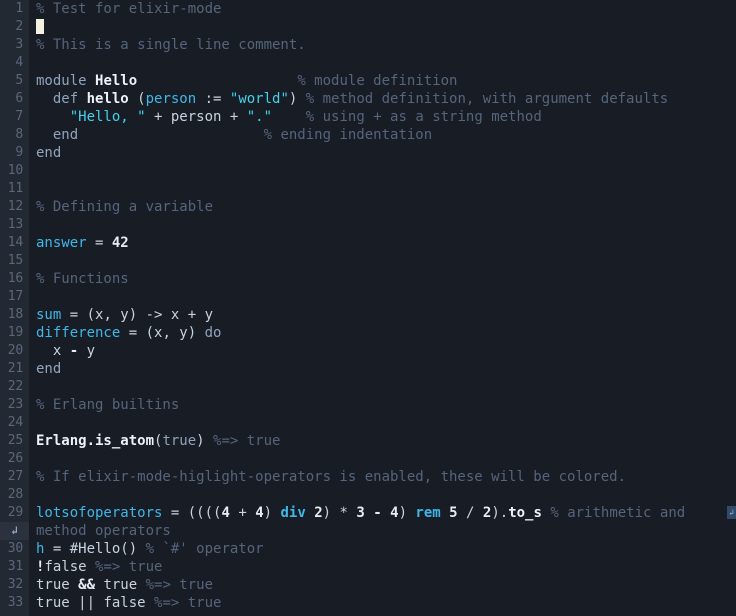  I want to click on code-line-row: 28, so click(368, 495).